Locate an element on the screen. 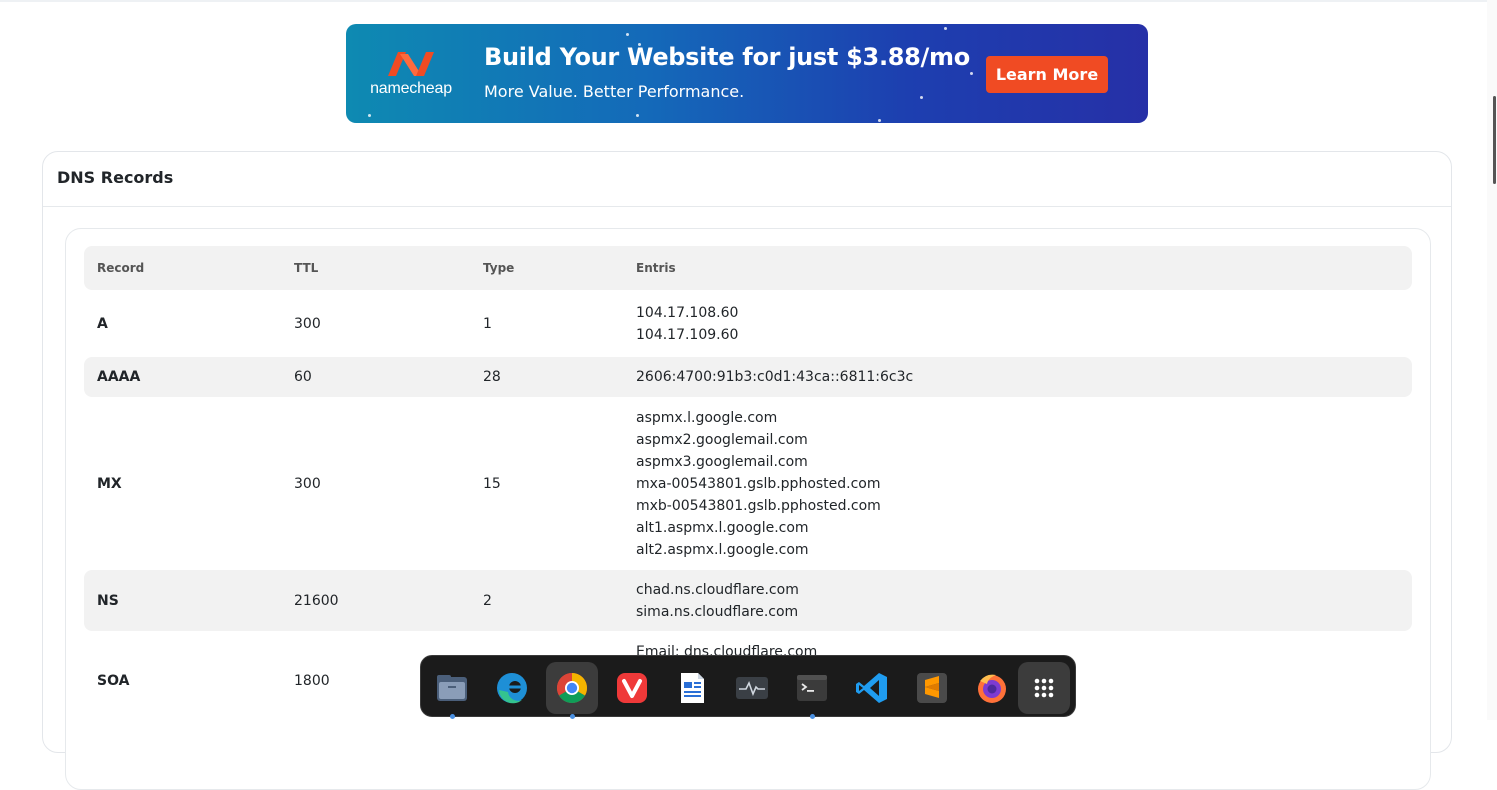  learn-more-button: Learn More is located at coordinates (1047, 74).